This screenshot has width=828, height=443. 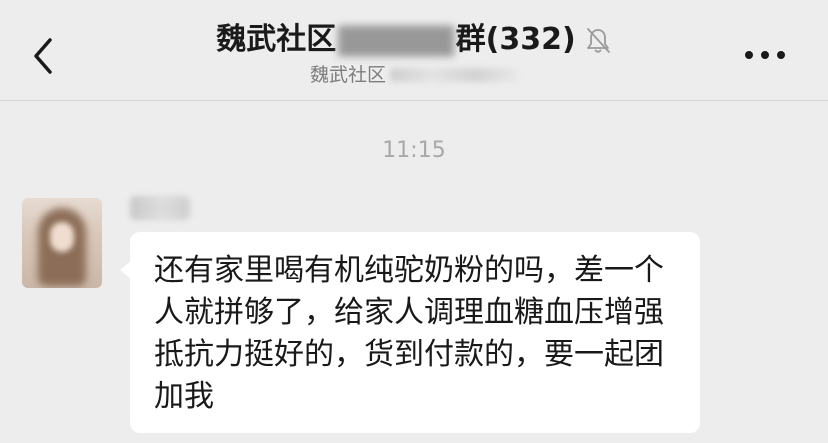 What do you see at coordinates (347, 75) in the screenshot?
I see `subtitle-prefix: 魏武社区` at bounding box center [347, 75].